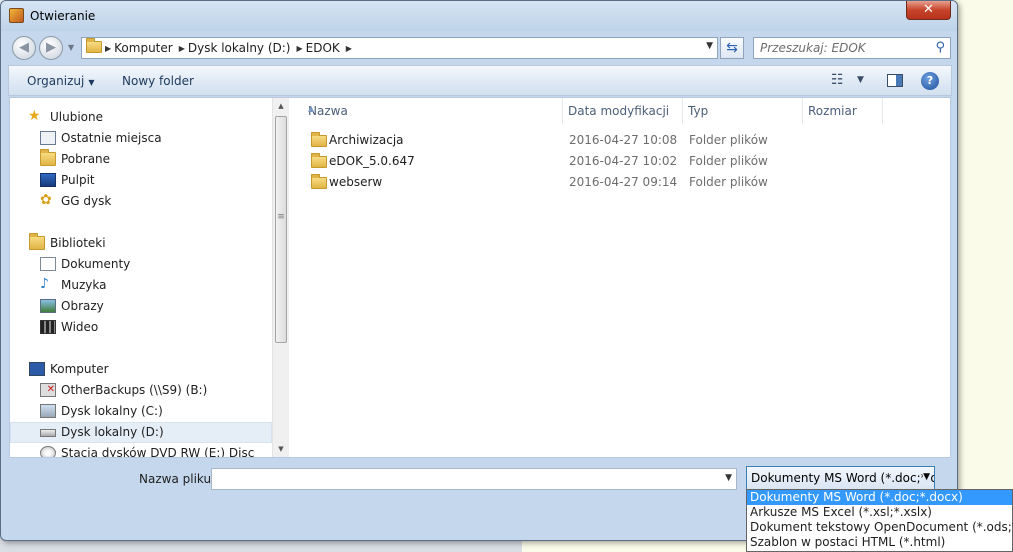 The width and height of the screenshot is (1013, 552). Describe the element at coordinates (77, 117) in the screenshot. I see `nav-favorites-label: Ulubione` at that location.